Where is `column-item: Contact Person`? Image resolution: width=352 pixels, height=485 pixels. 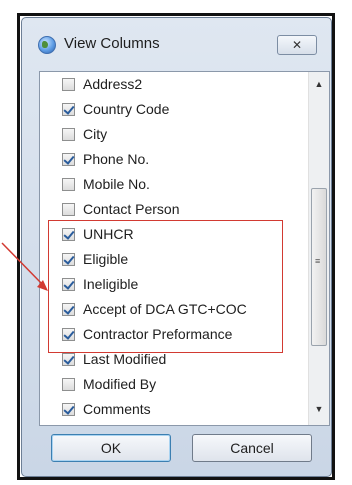 column-item: Contact Person is located at coordinates (168, 210).